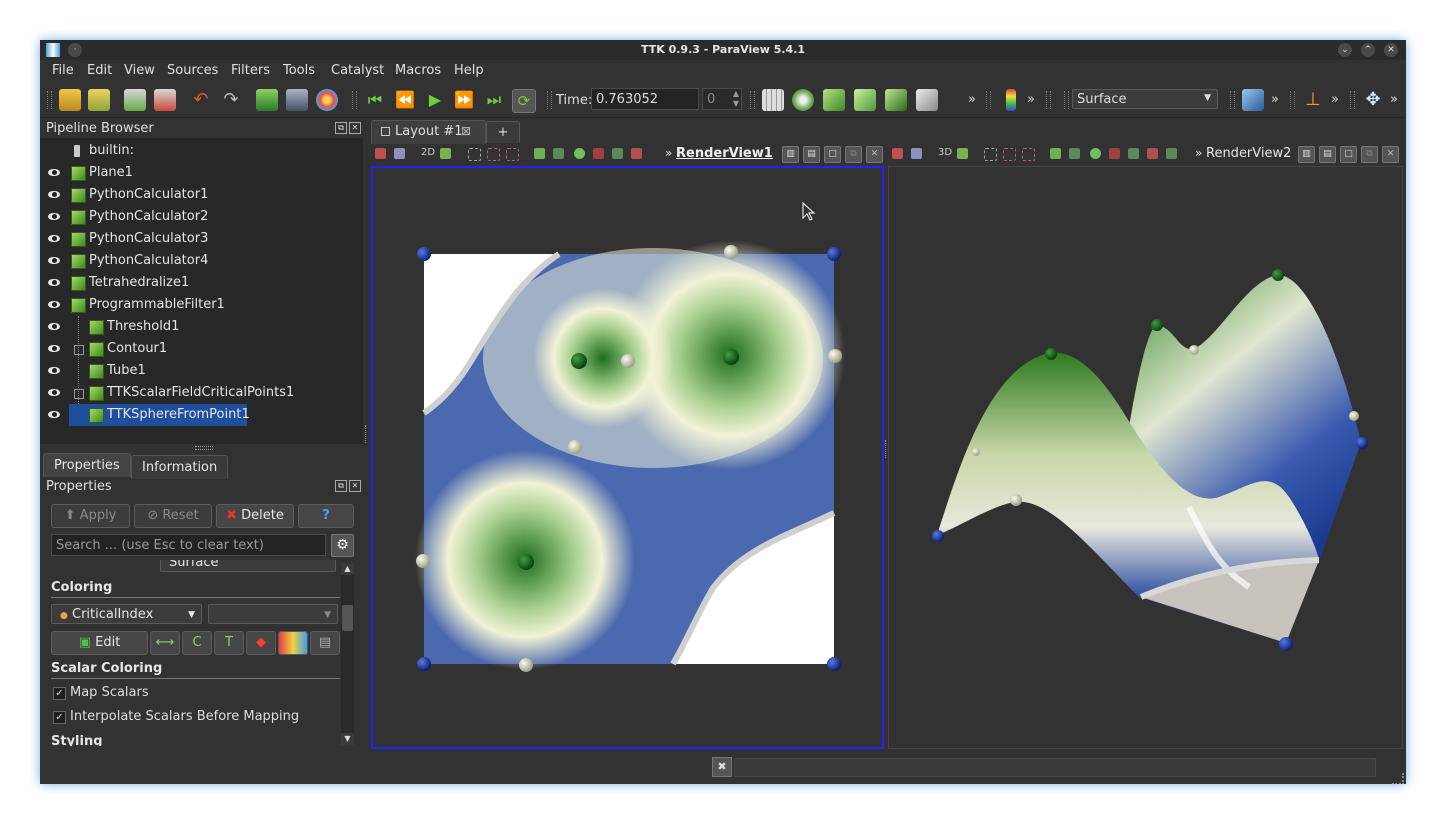 Image resolution: width=1446 pixels, height=824 pixels. I want to click on undo-icon: ↶, so click(201, 100).